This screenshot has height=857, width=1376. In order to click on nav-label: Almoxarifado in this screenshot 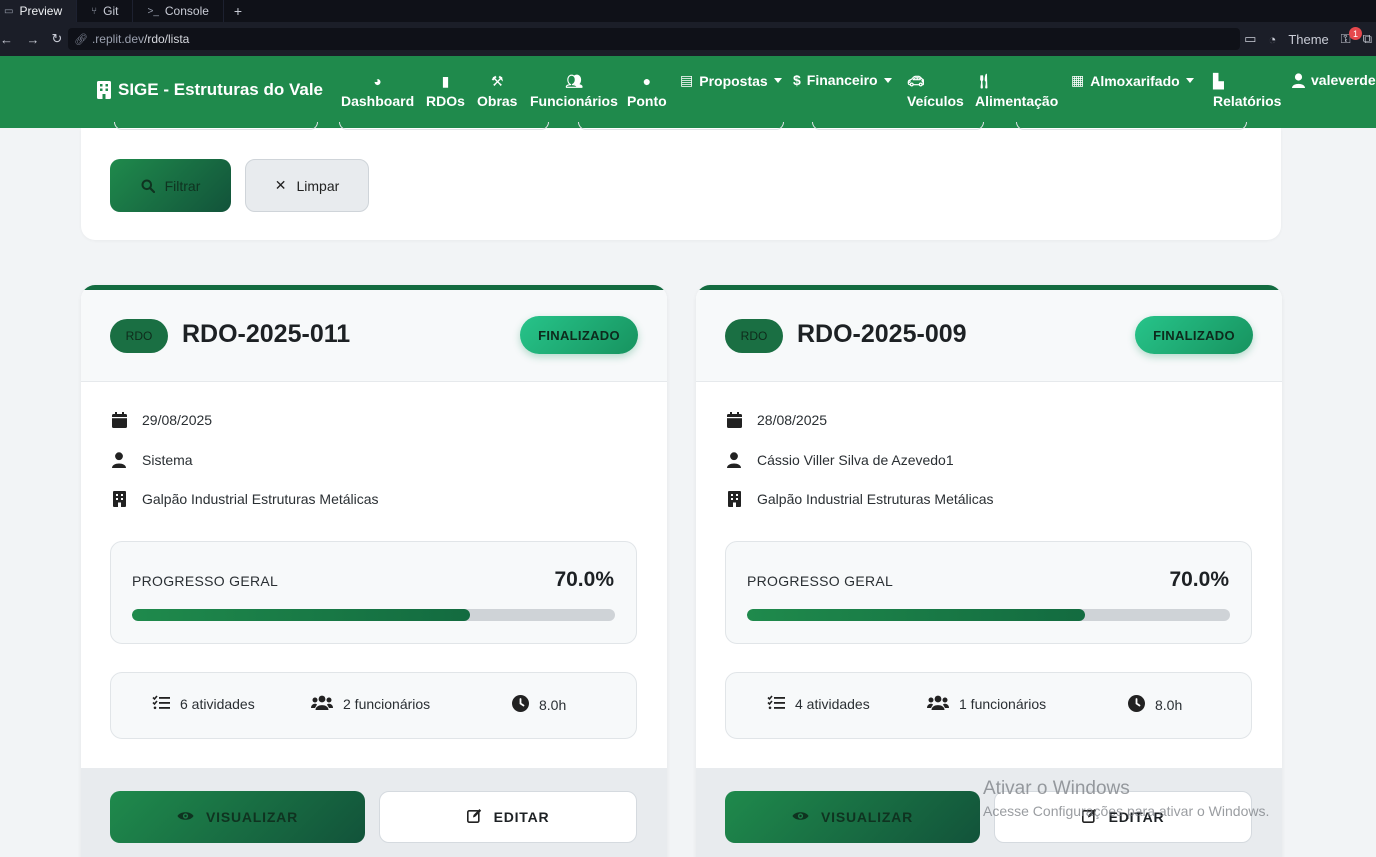, I will do `click(1135, 80)`.